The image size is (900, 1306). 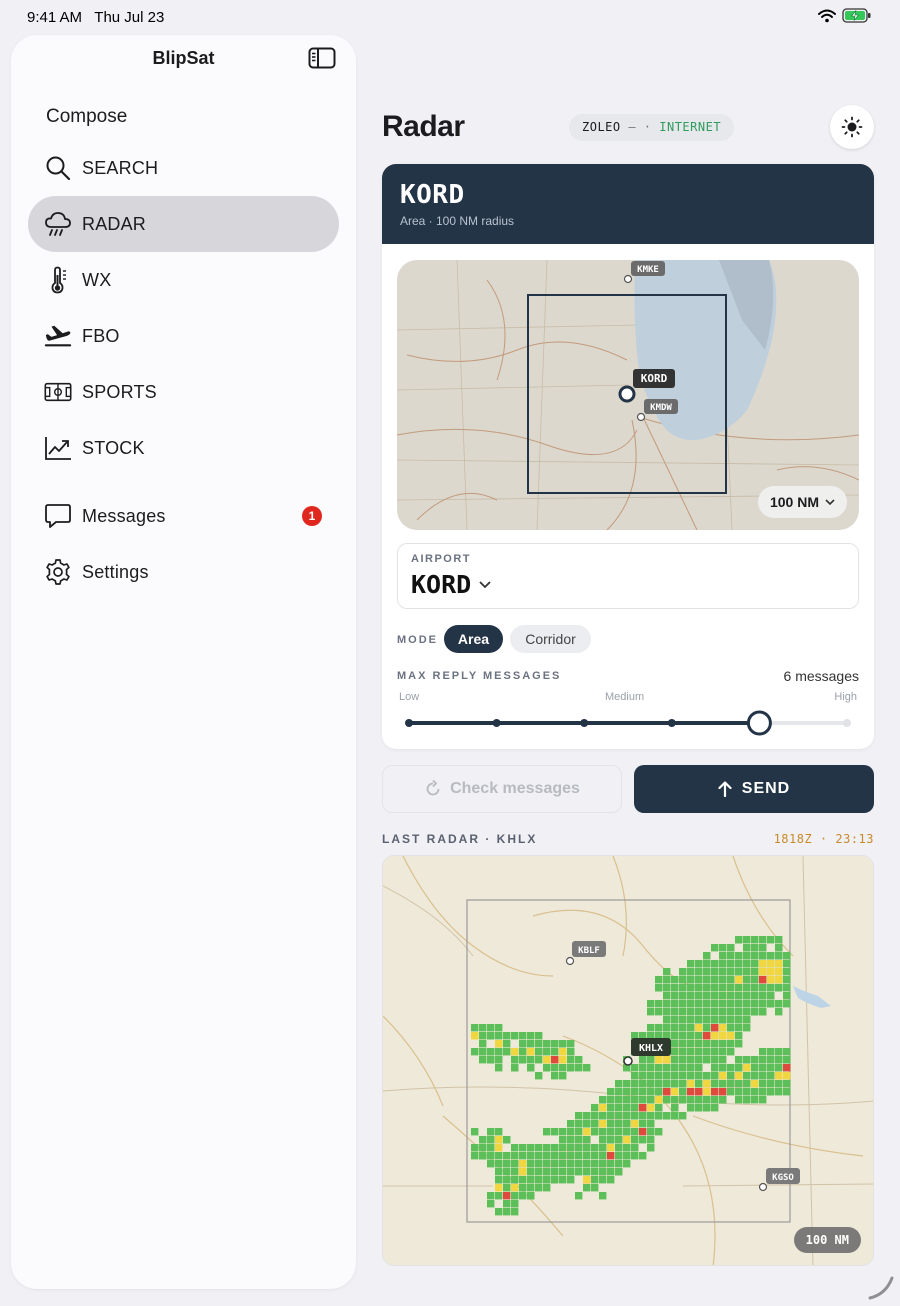 What do you see at coordinates (432, 195) in the screenshot?
I see `station-code: KORD` at bounding box center [432, 195].